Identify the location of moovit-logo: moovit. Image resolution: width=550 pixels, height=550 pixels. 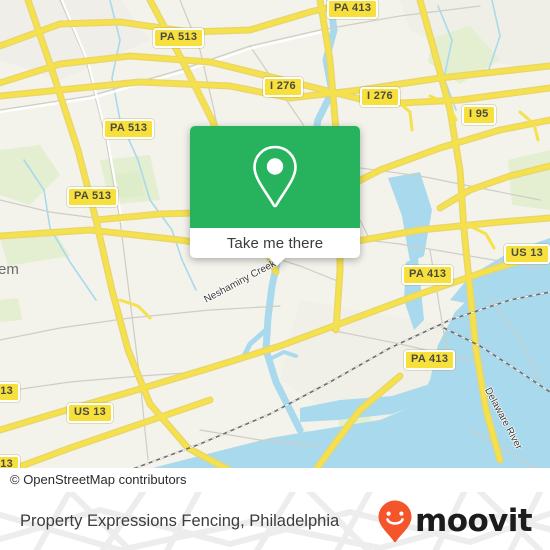
(454, 521).